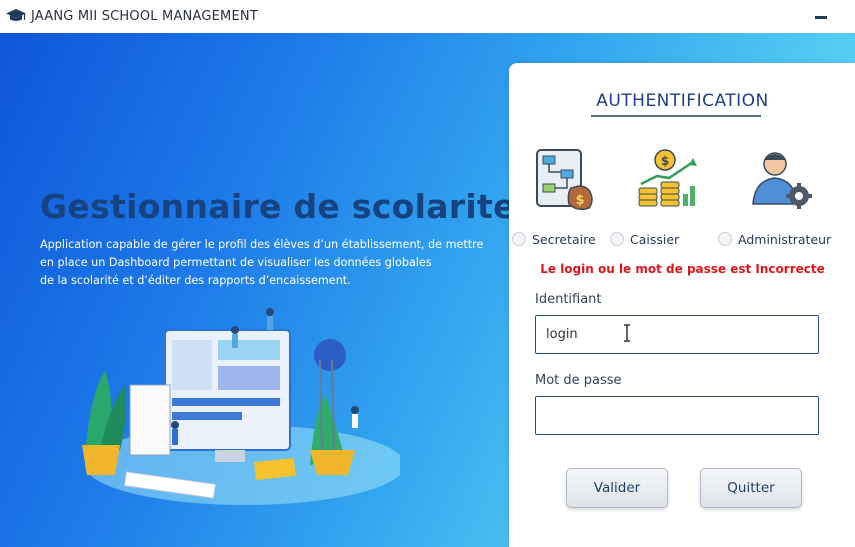 This screenshot has height=547, width=855. Describe the element at coordinates (278, 206) in the screenshot. I see `hero-title: Gestionnaire de scolarite` at that location.